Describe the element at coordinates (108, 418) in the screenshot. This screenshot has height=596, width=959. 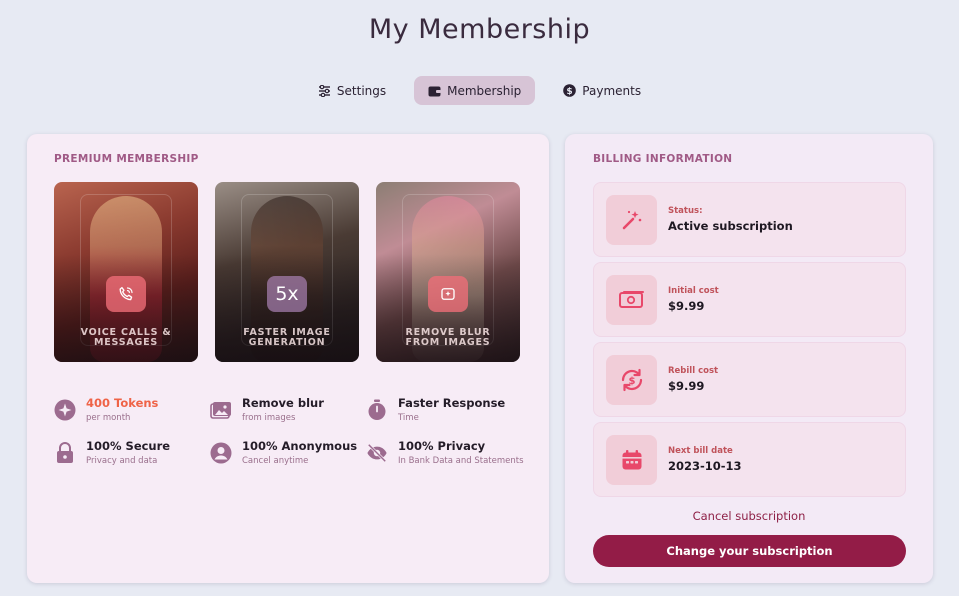
I see `feature-subtitle: per month` at that location.